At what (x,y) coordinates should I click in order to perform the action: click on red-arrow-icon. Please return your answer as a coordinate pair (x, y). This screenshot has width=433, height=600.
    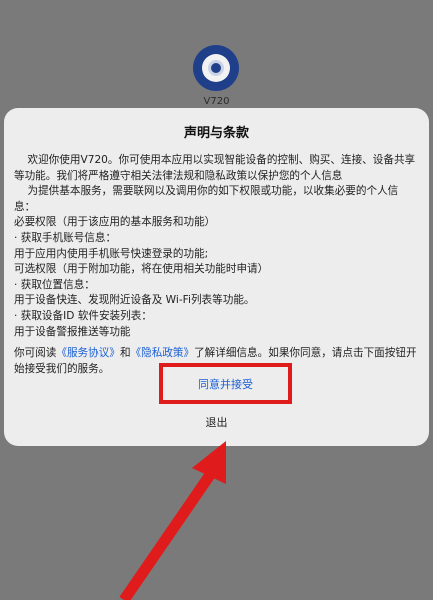
    Looking at the image, I should click on (172, 520).